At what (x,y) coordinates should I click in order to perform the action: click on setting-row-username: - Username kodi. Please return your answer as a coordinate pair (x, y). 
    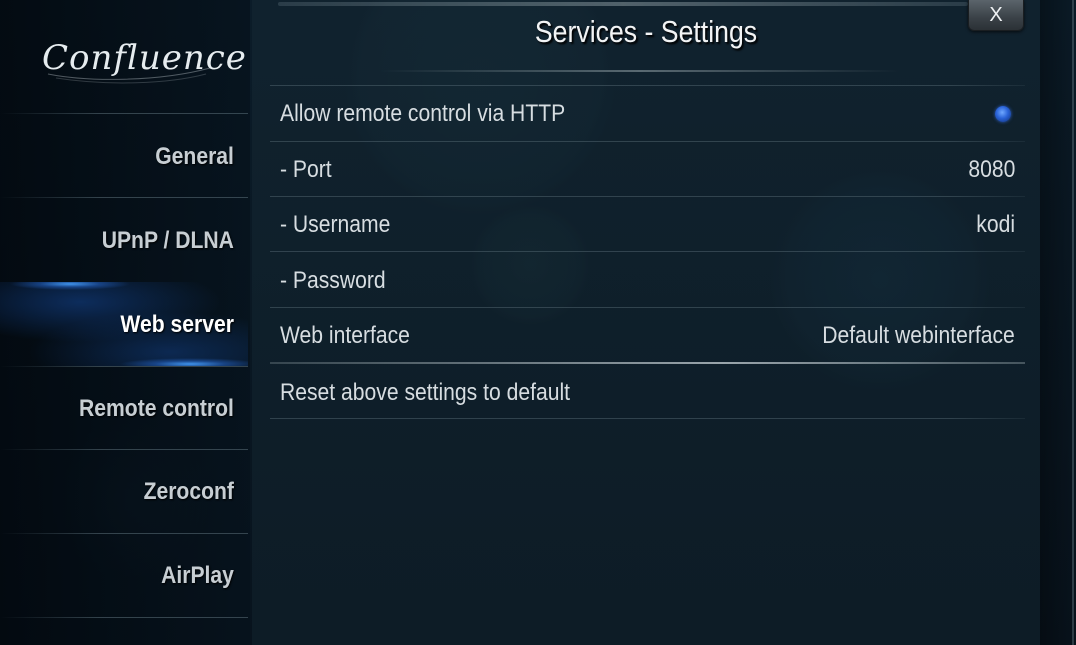
    Looking at the image, I should click on (647, 225).